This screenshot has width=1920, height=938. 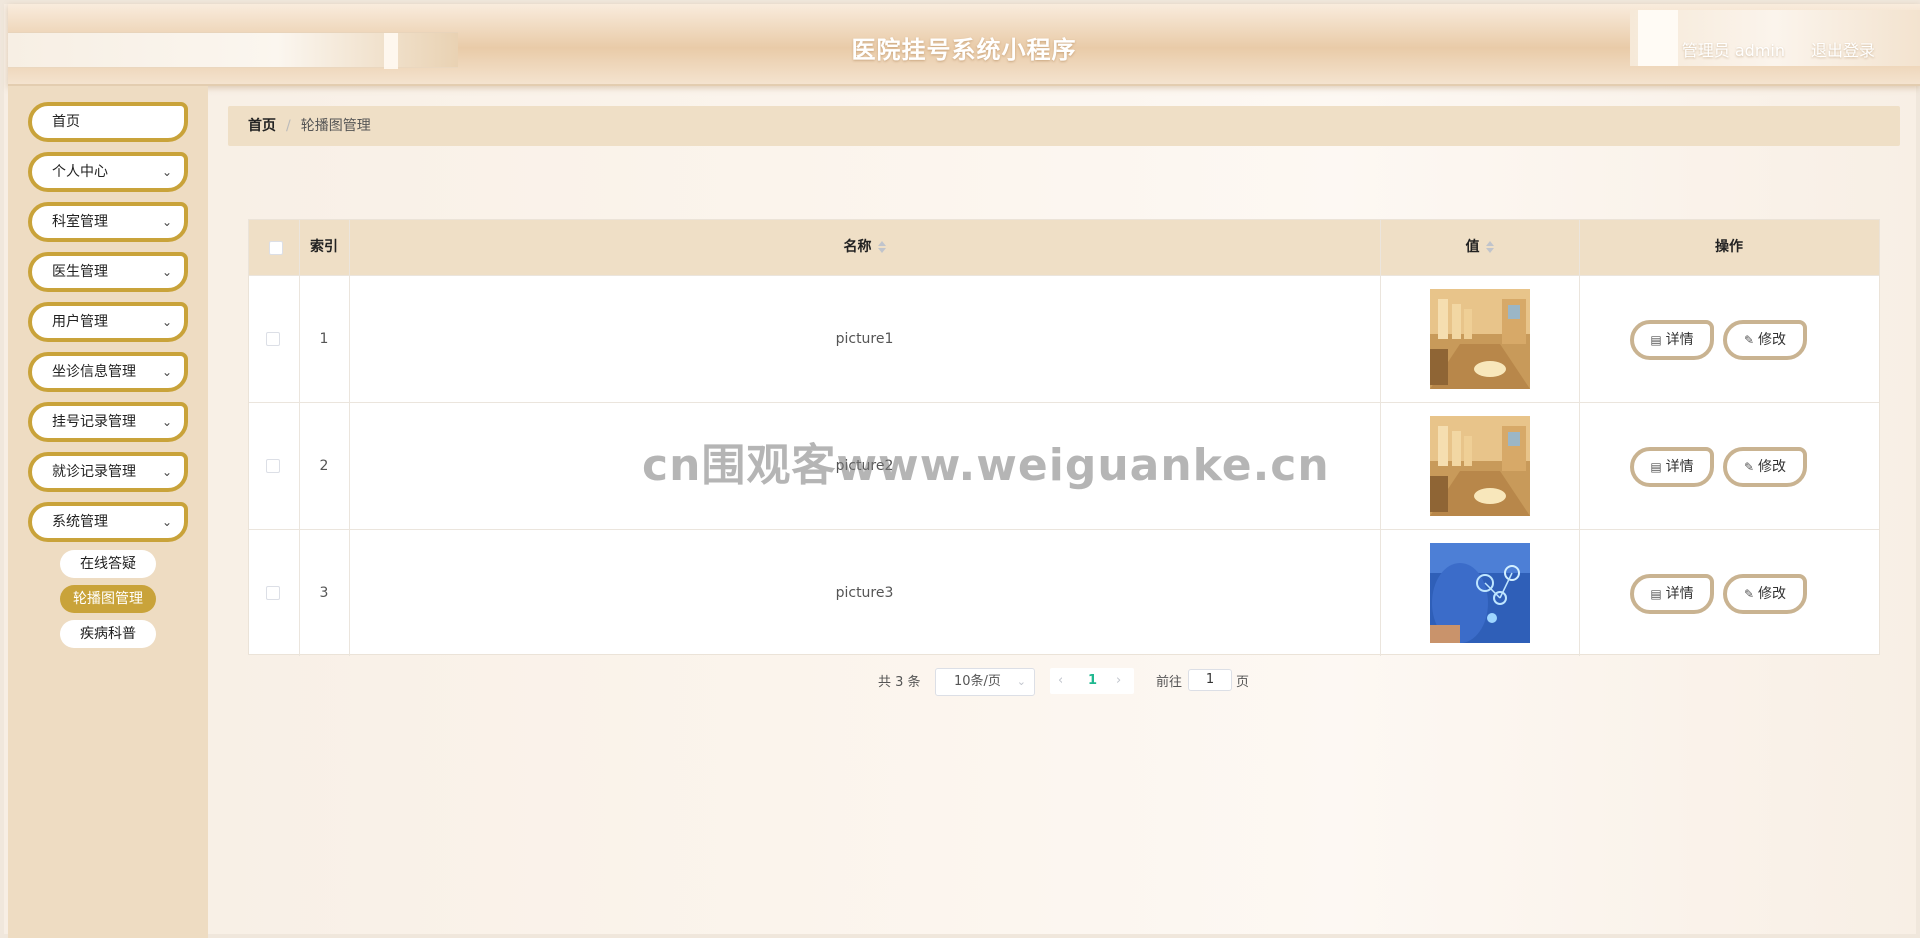 I want to click on row-name: picture3, so click(x=864, y=593).